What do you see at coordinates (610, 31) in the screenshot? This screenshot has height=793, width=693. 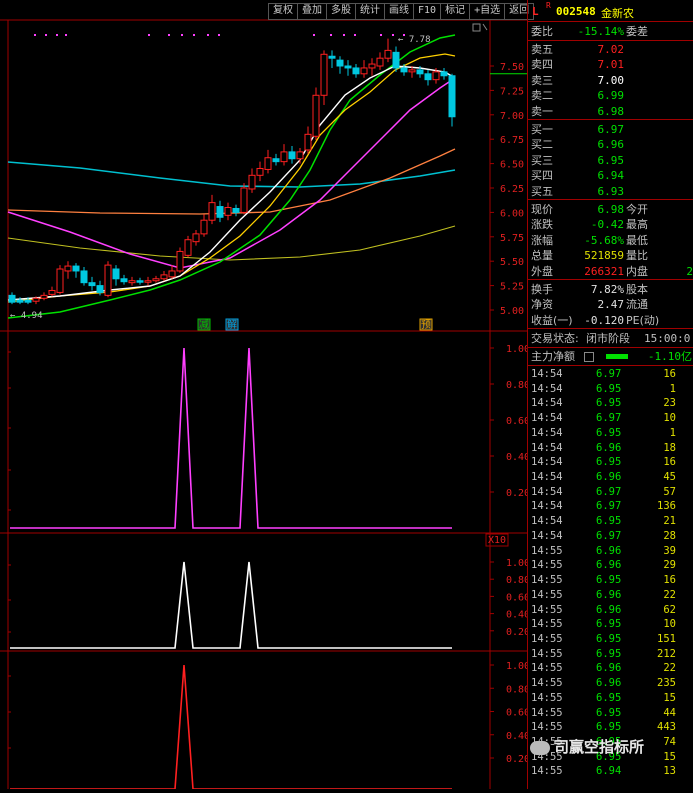 I see `weibi-row: 委比 -15.14% 委差` at bounding box center [610, 31].